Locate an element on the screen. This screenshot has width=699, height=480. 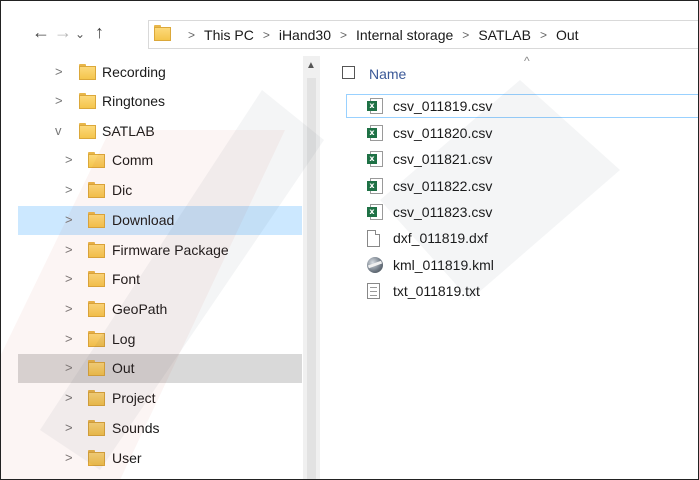
tree-item-label: GeoPath is located at coordinates (140, 309).